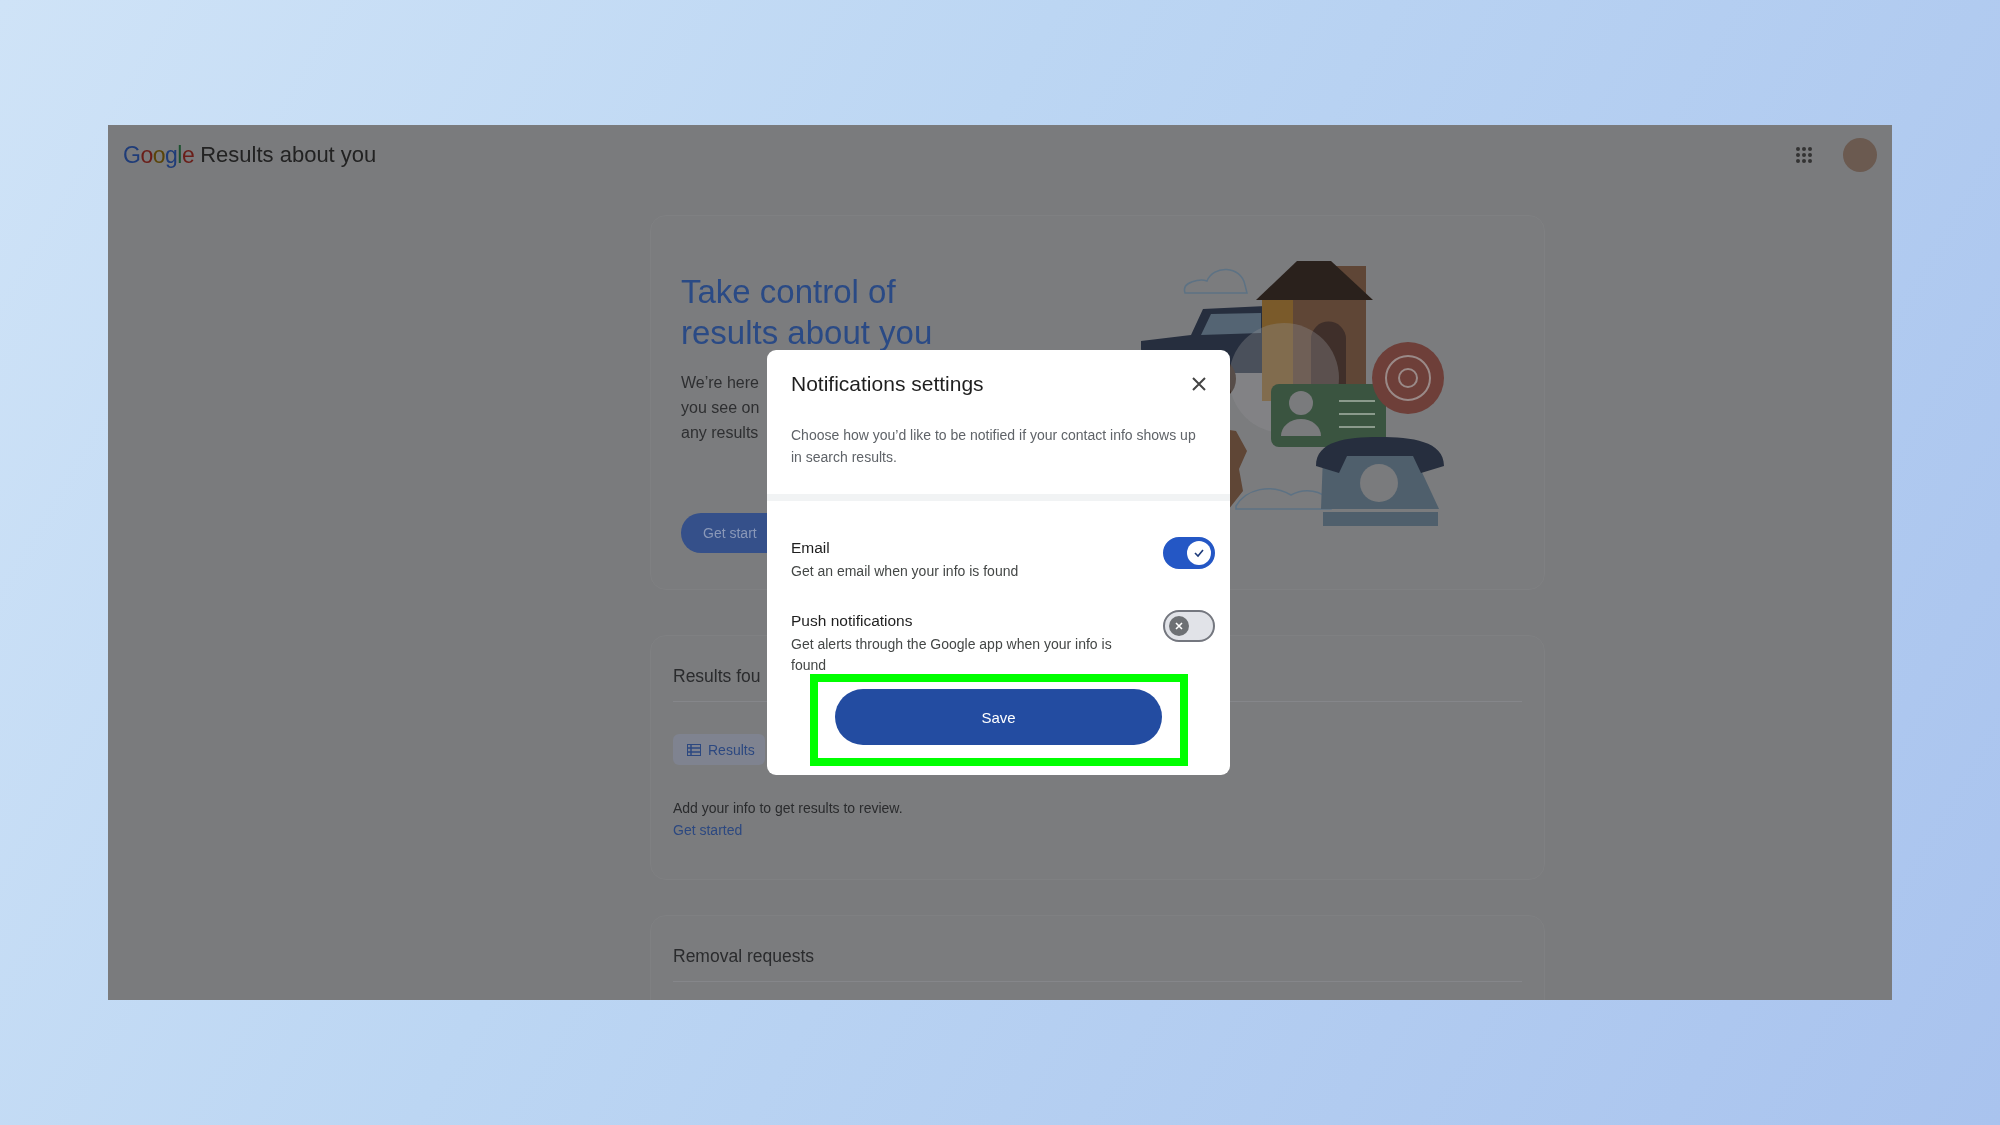  Describe the element at coordinates (720, 383) in the screenshot. I see `hero-text-line: We’re here` at that location.